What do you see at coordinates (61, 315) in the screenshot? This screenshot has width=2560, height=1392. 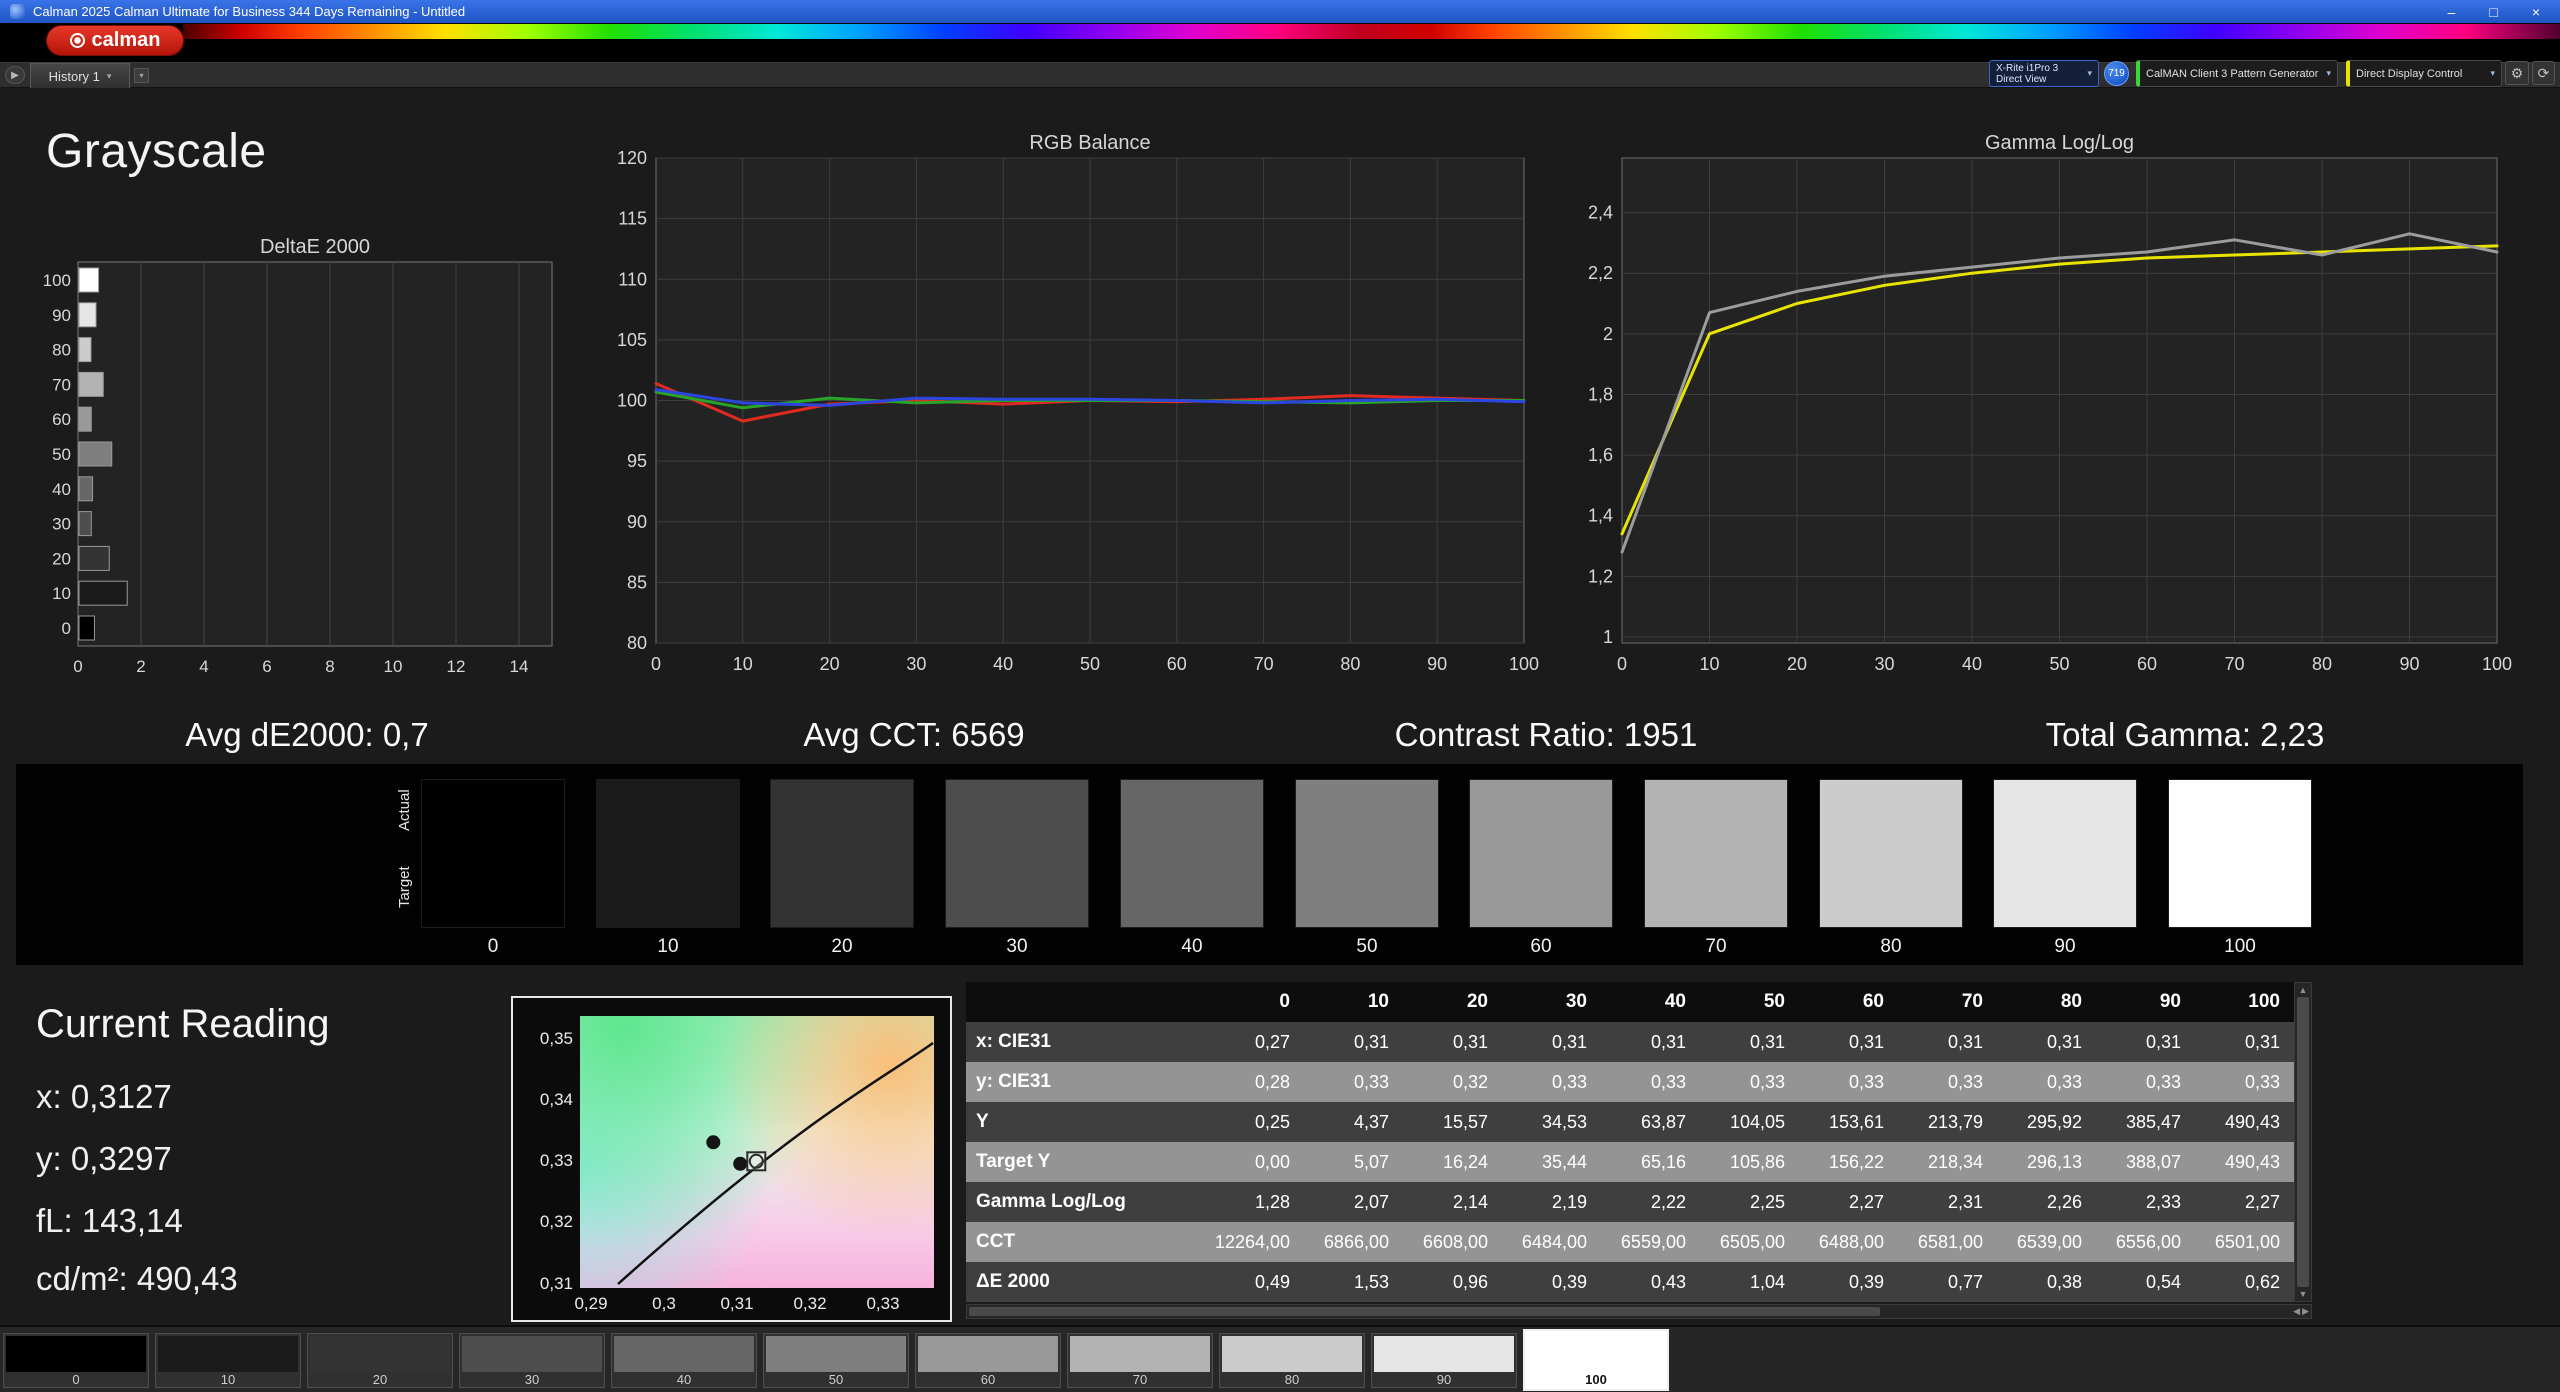 I see `y-axis-label: 90` at bounding box center [61, 315].